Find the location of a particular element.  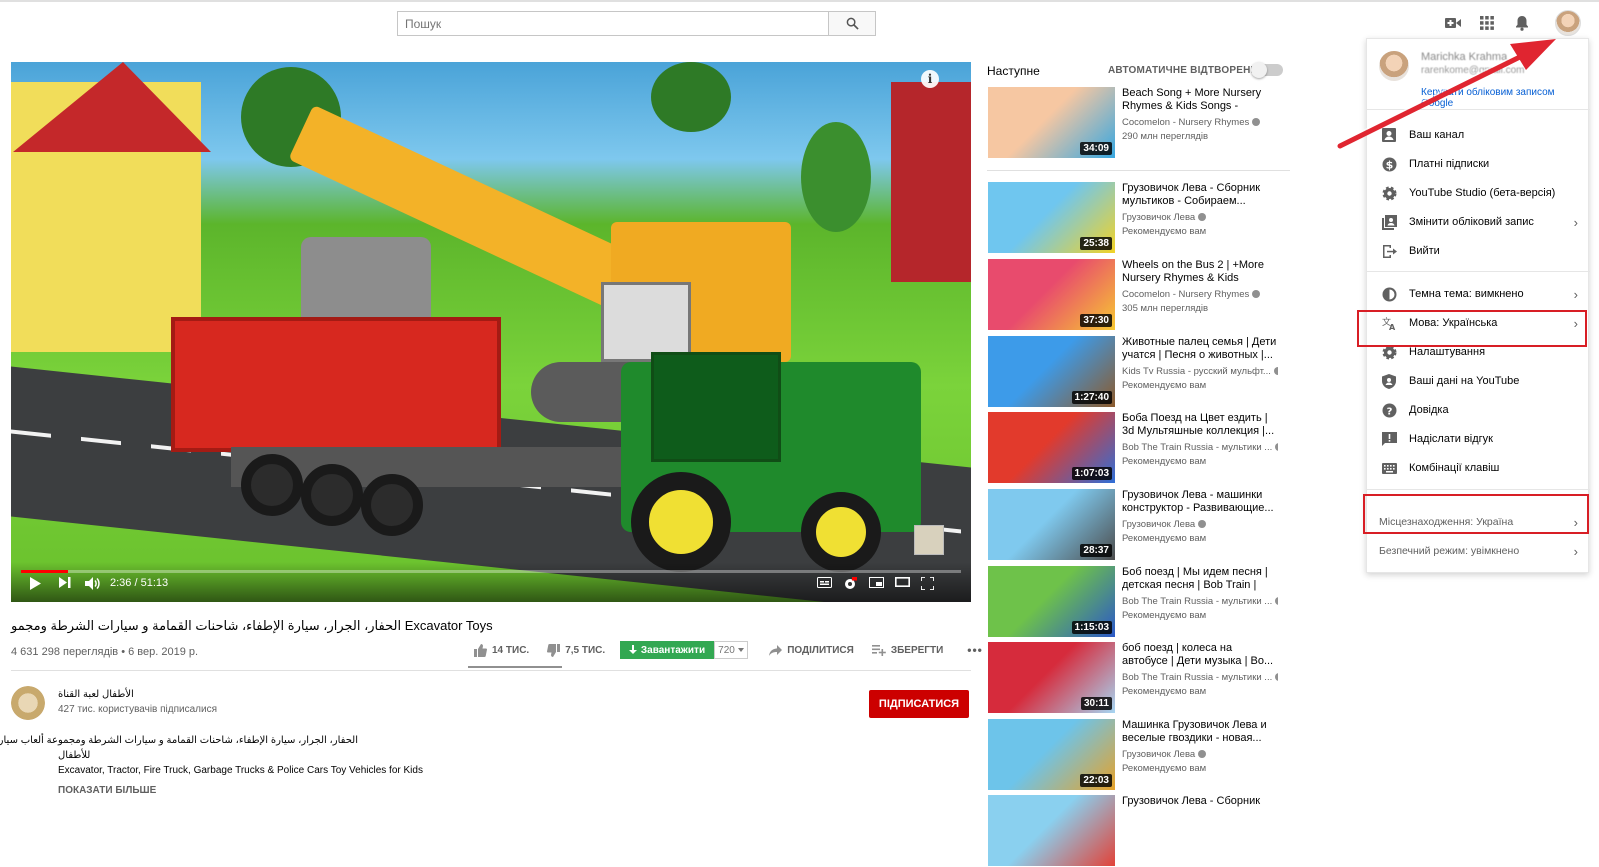

channel-name: الأطفال لعبة القناة is located at coordinates (96, 694).